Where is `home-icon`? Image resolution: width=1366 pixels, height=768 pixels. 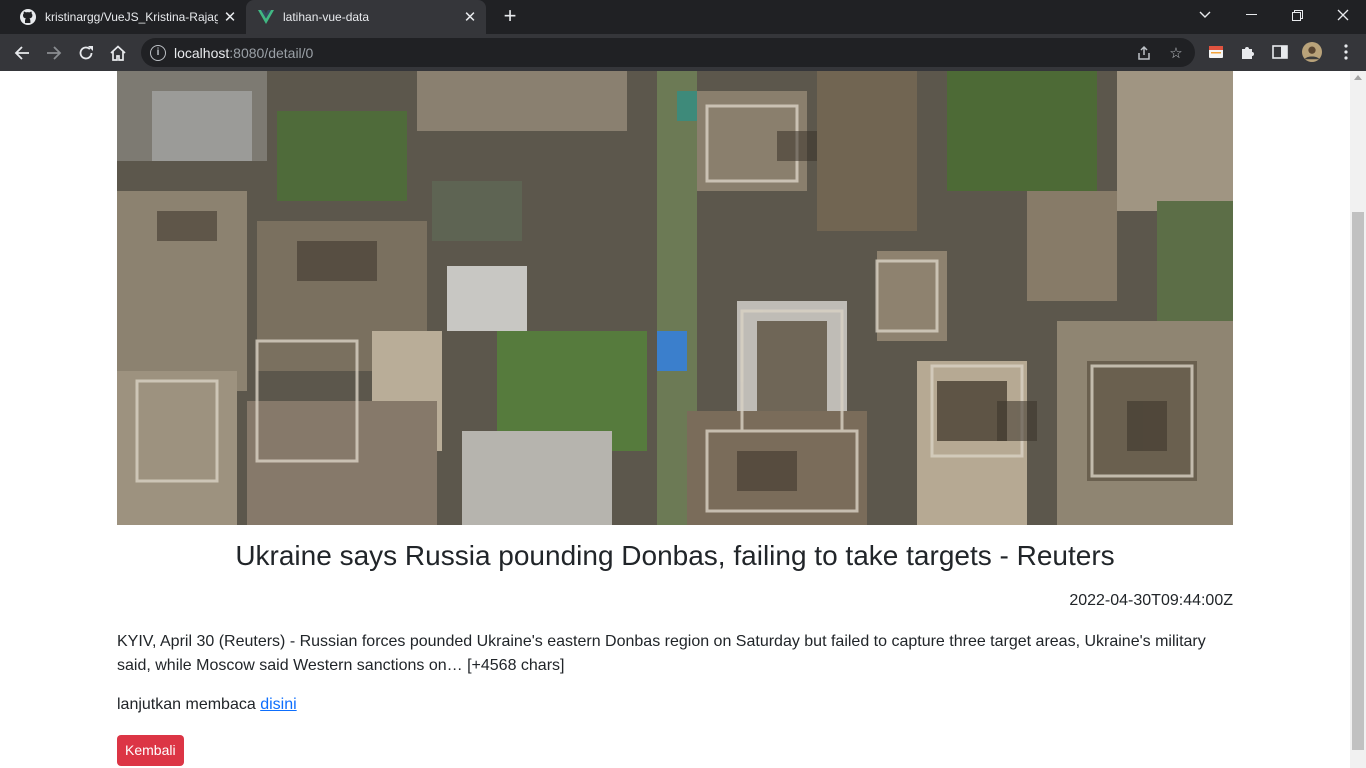
home-icon is located at coordinates (118, 53).